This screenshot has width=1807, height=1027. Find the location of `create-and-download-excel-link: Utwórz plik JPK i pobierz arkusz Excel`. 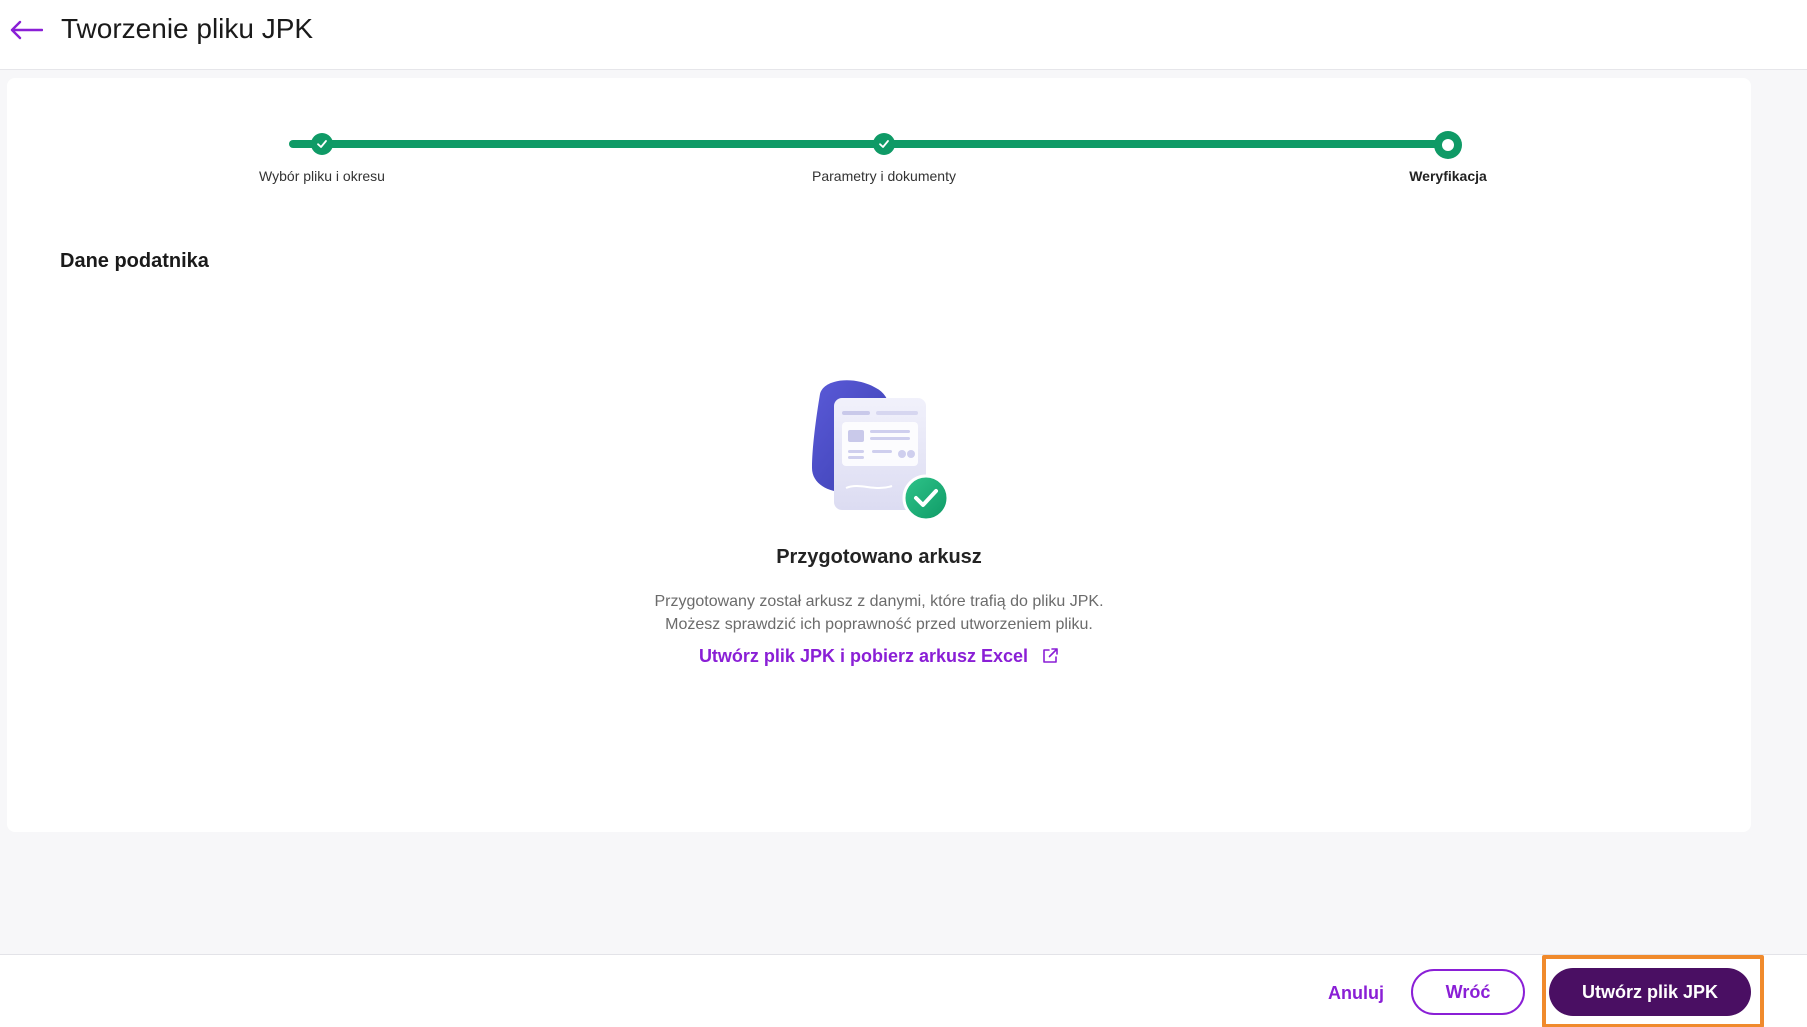

create-and-download-excel-link: Utwórz plik JPK i pobierz arkusz Excel is located at coordinates (879, 656).